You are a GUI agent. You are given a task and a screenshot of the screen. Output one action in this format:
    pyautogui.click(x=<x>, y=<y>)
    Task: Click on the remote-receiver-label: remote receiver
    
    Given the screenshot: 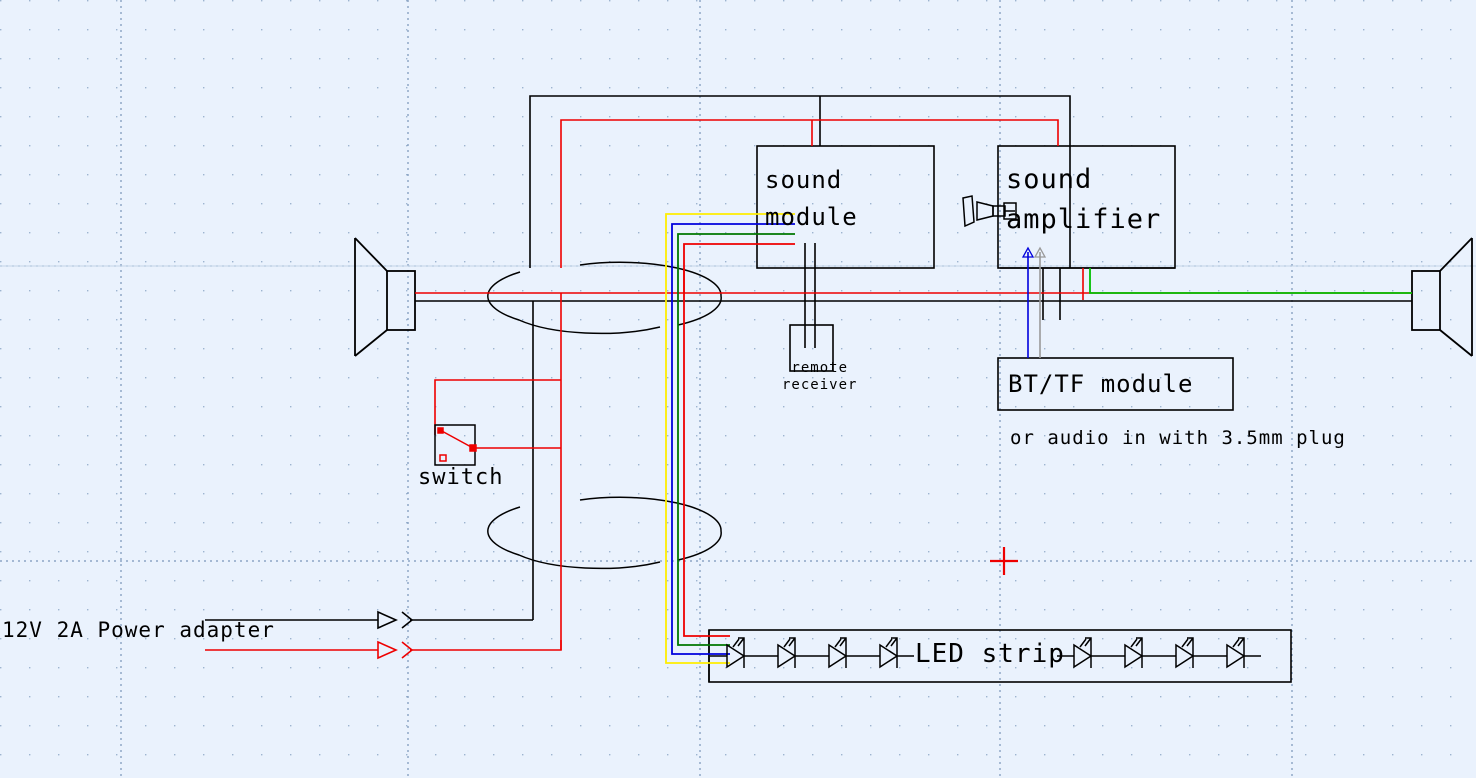 What is the action you would take?
    pyautogui.click(x=820, y=376)
    